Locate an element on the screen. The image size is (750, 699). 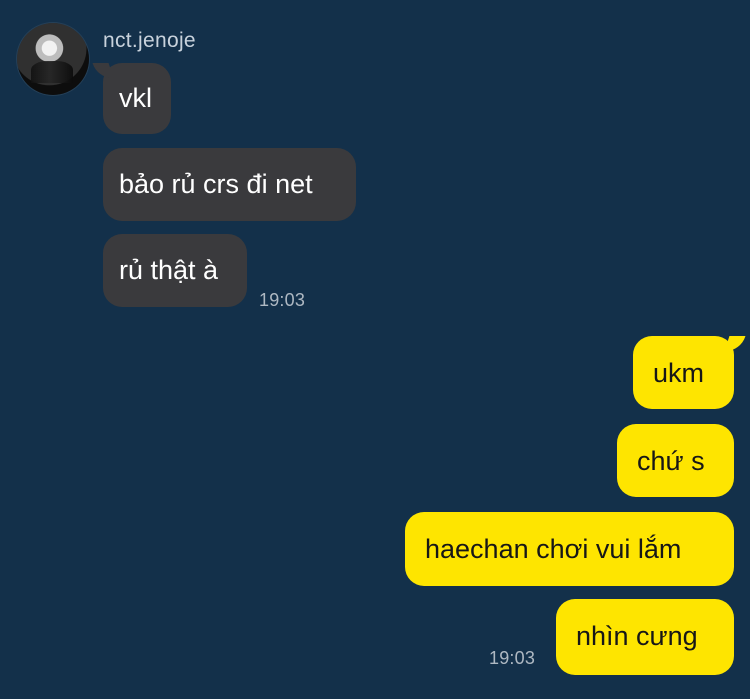
sender-avatar is located at coordinates (53, 59).